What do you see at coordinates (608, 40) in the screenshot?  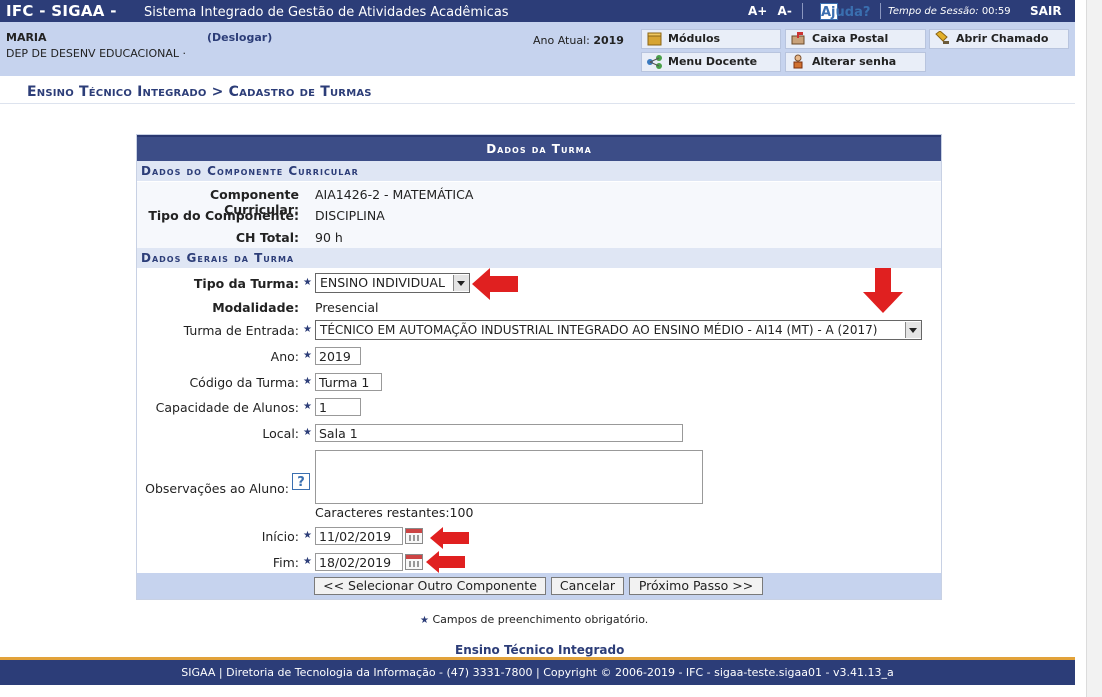 I see `current-year-value: 2019` at bounding box center [608, 40].